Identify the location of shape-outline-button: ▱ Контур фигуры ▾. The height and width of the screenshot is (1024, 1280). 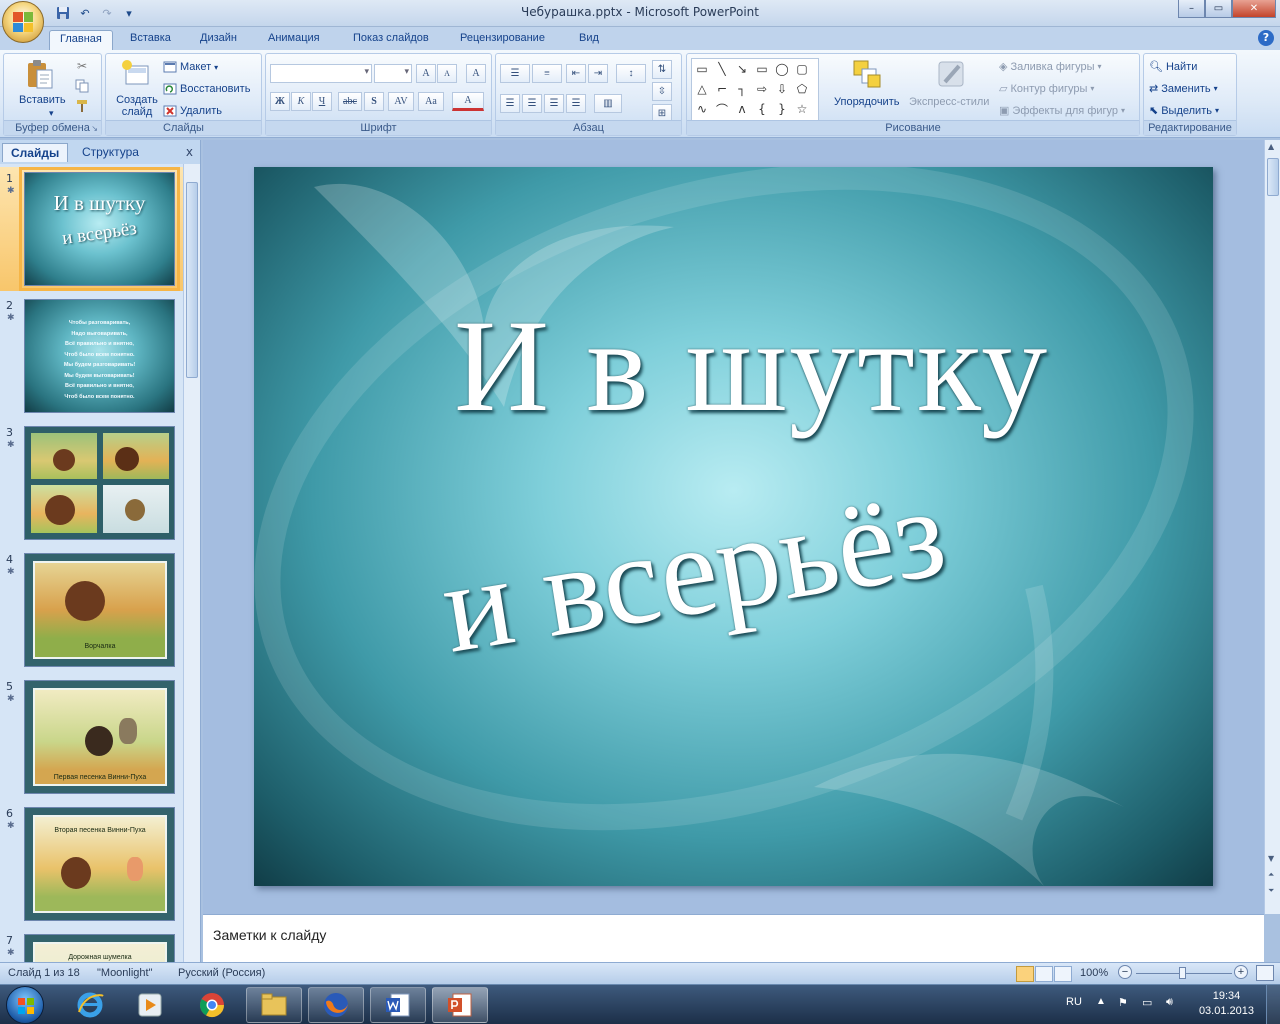
(1046, 89).